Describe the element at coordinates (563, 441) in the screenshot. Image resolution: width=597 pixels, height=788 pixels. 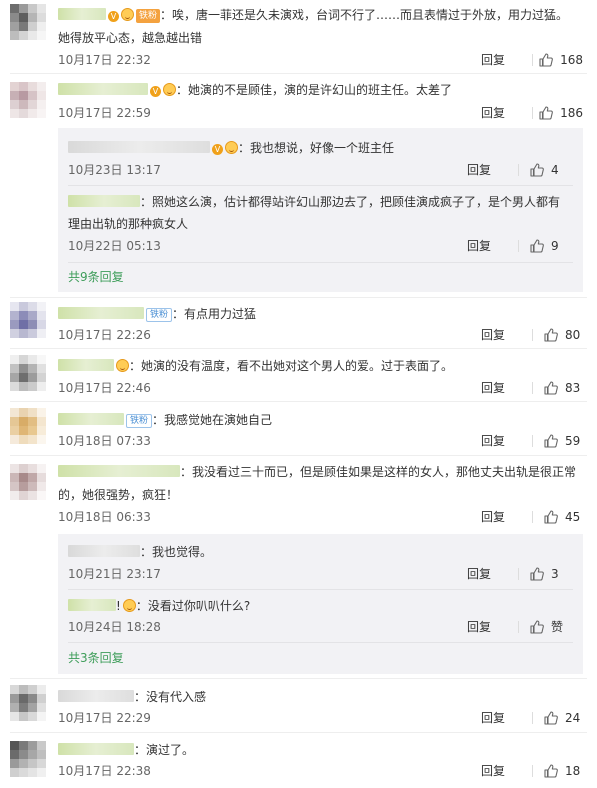
I see `like-button: 59` at that location.